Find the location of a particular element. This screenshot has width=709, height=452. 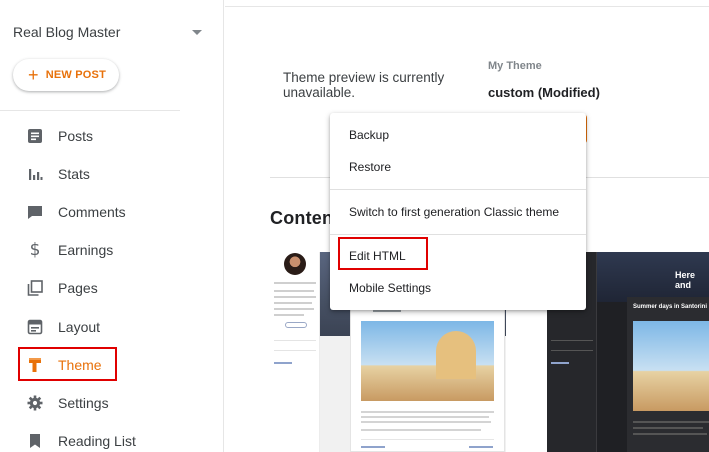

theme-highlight-box is located at coordinates (67, 364).